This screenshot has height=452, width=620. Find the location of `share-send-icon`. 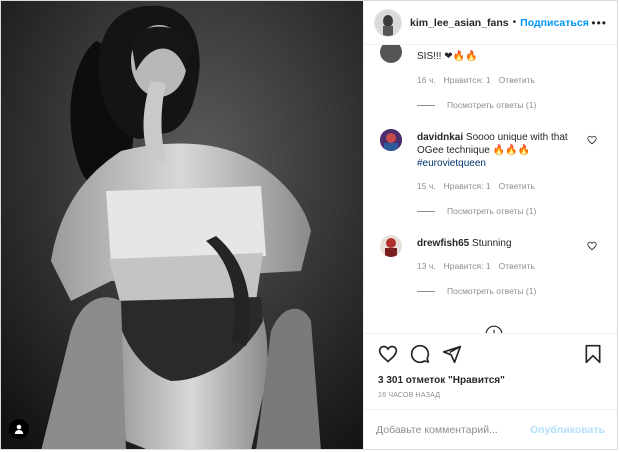

share-send-icon is located at coordinates (452, 354).